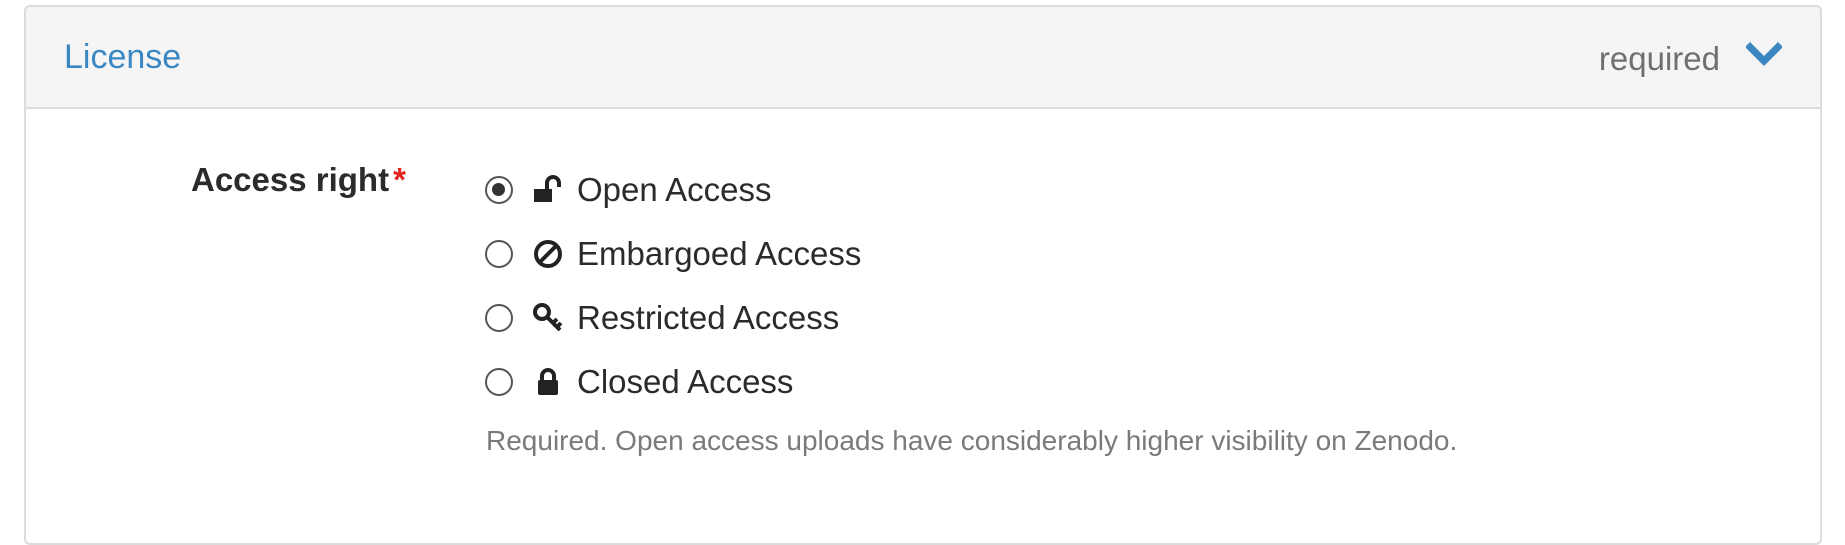  Describe the element at coordinates (548, 254) in the screenshot. I see `ban-icon` at that location.